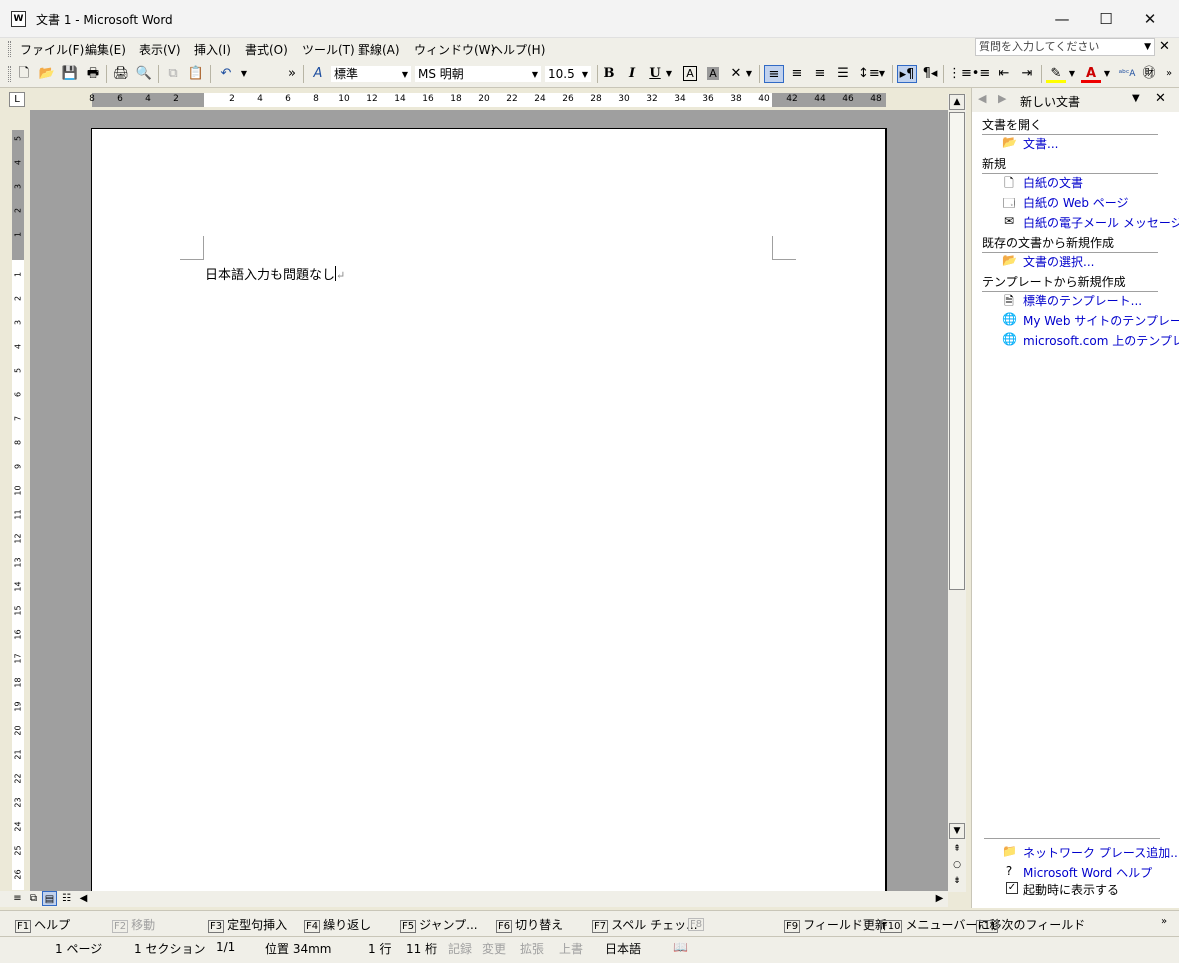 Image resolution: width=1179 pixels, height=963 pixels. What do you see at coordinates (266, 49) in the screenshot?
I see `menu-format: 書式(O)` at bounding box center [266, 49].